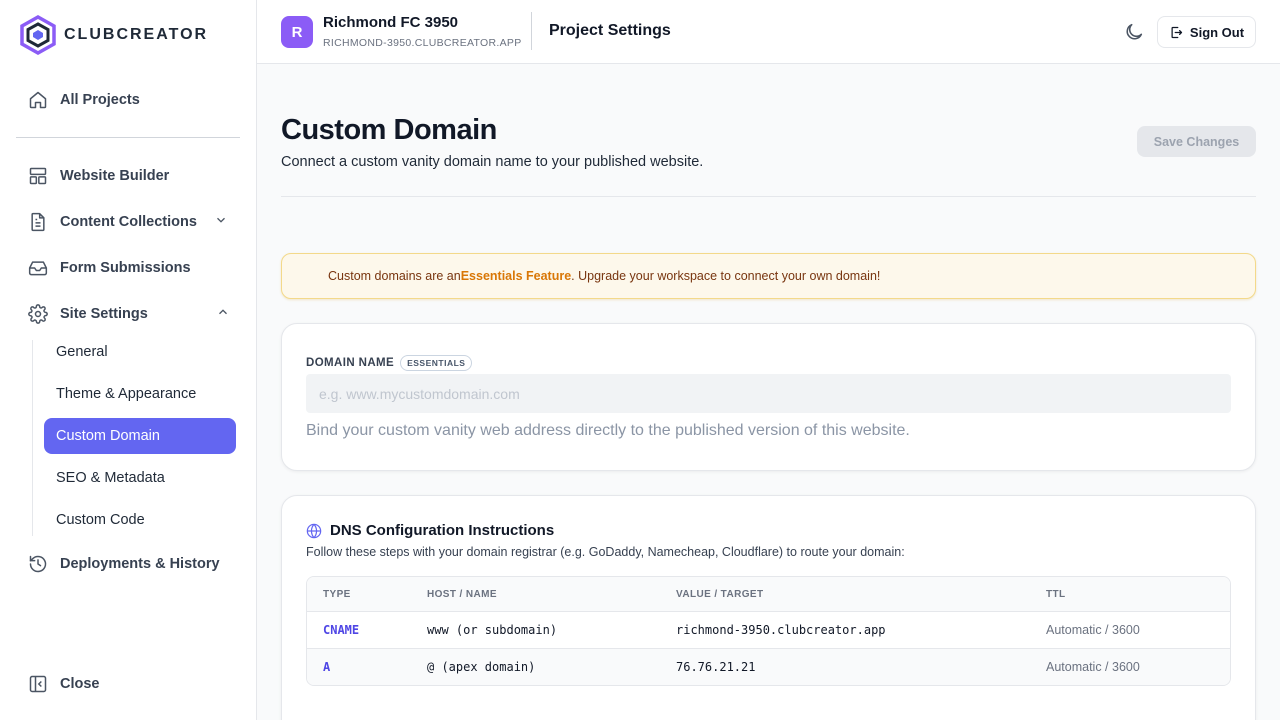 This screenshot has width=1280, height=720. What do you see at coordinates (716, 667) in the screenshot?
I see `record-value: 76.76.21.21` at bounding box center [716, 667].